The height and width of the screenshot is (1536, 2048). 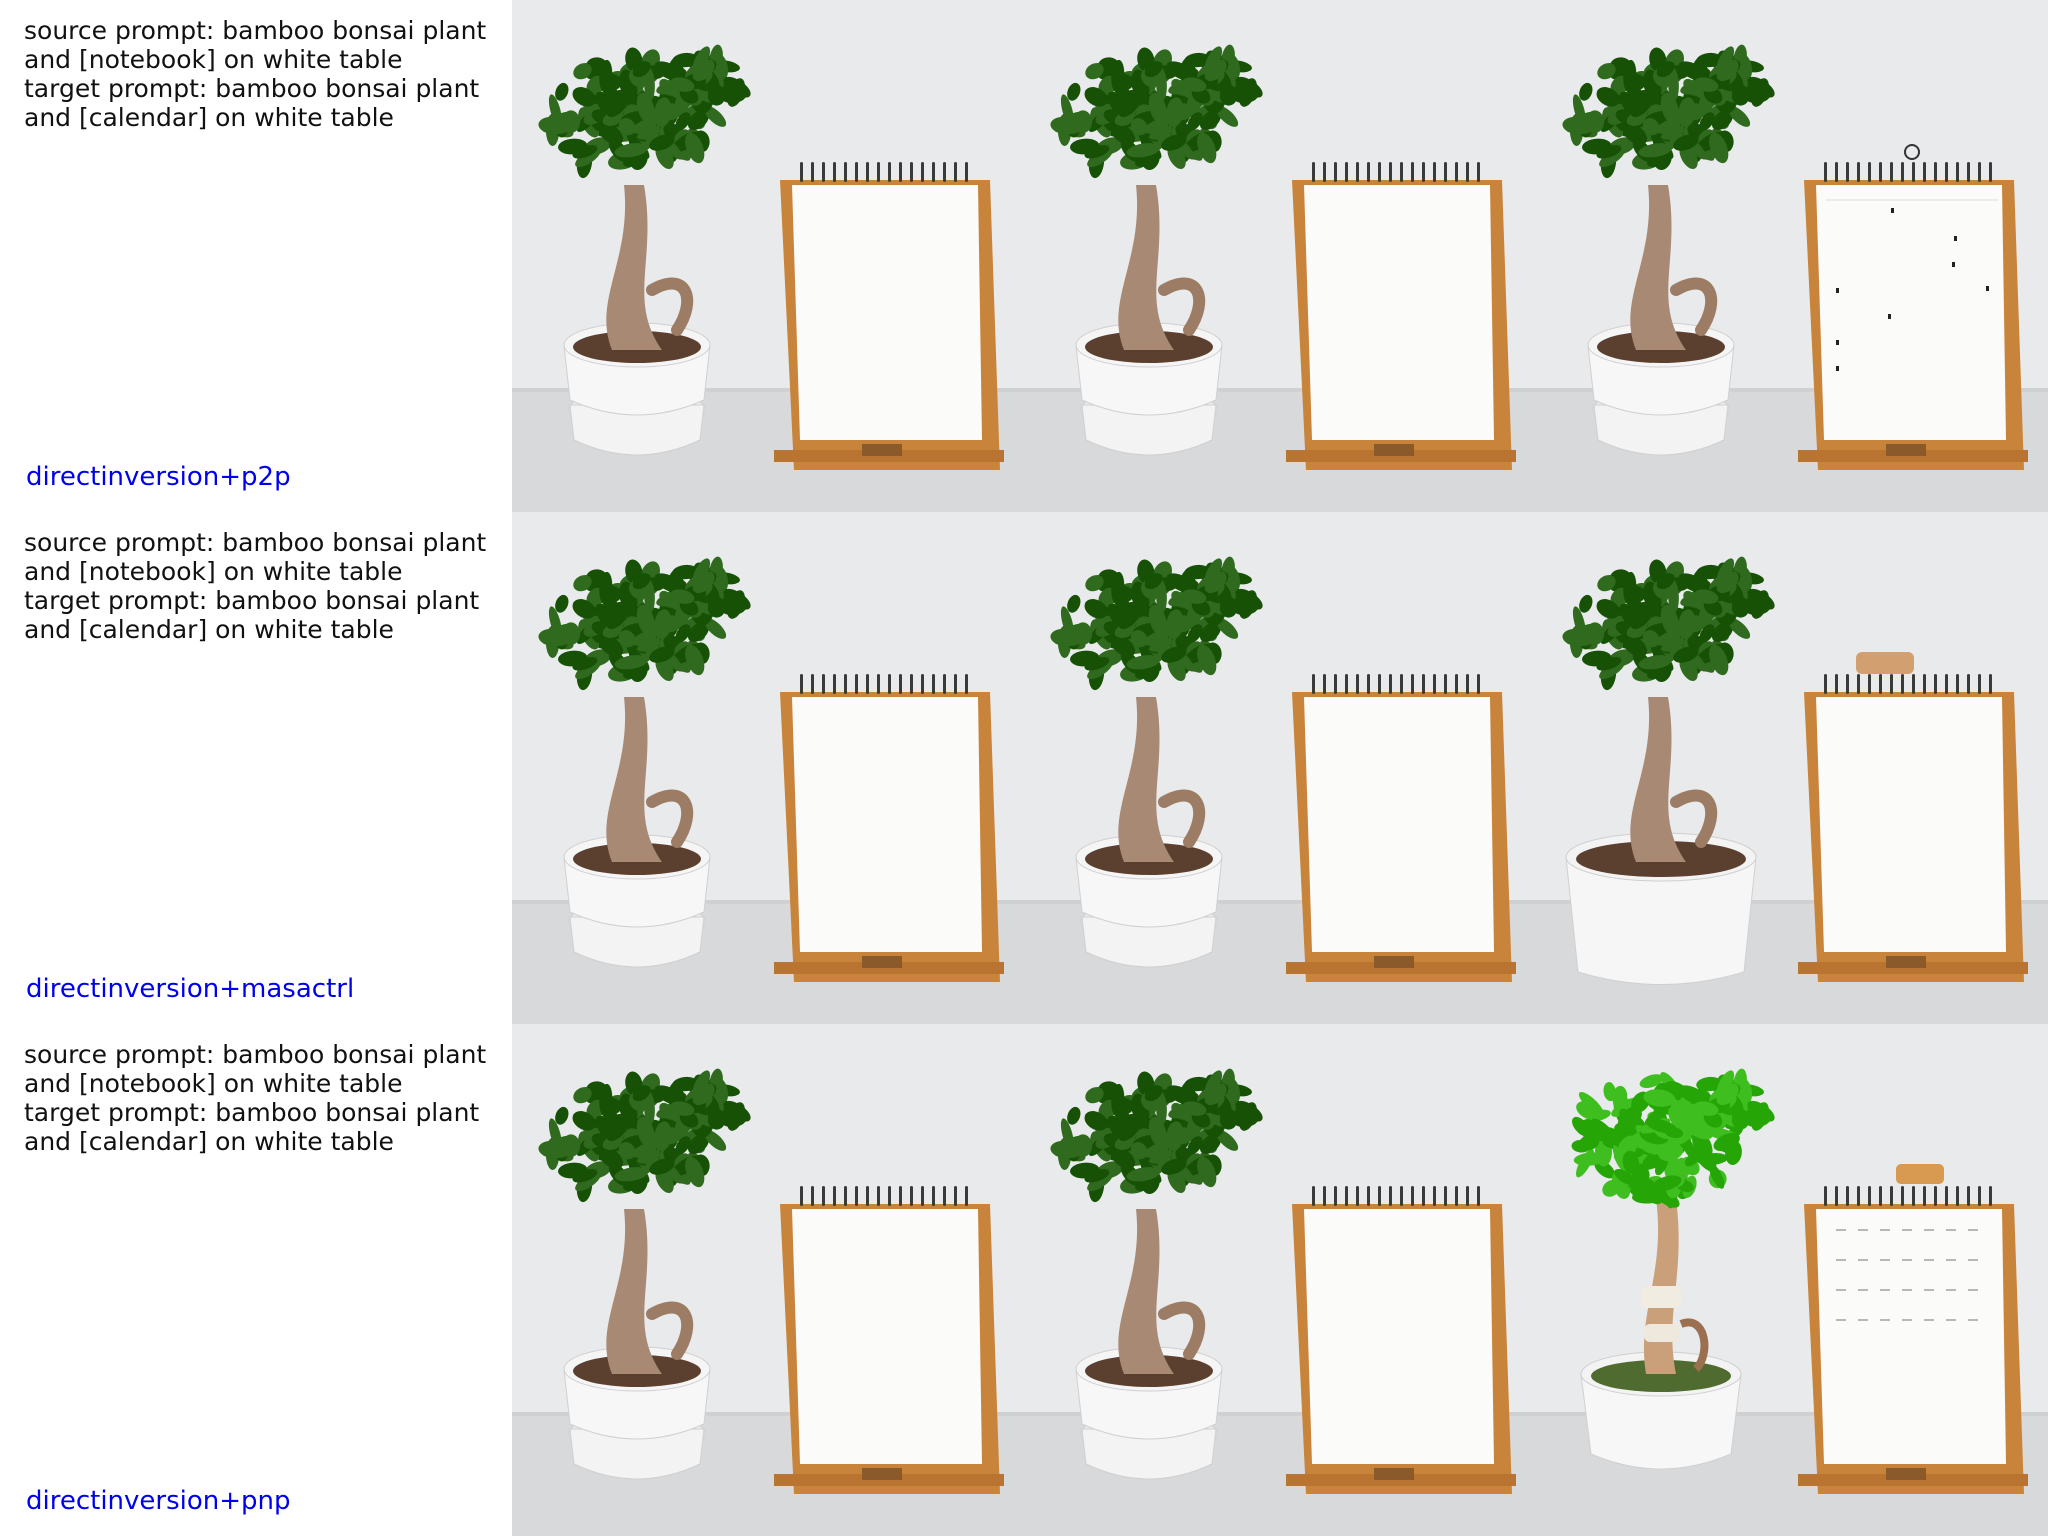 I want to click on method-label: directinversion+masactrl, so click(x=190, y=989).